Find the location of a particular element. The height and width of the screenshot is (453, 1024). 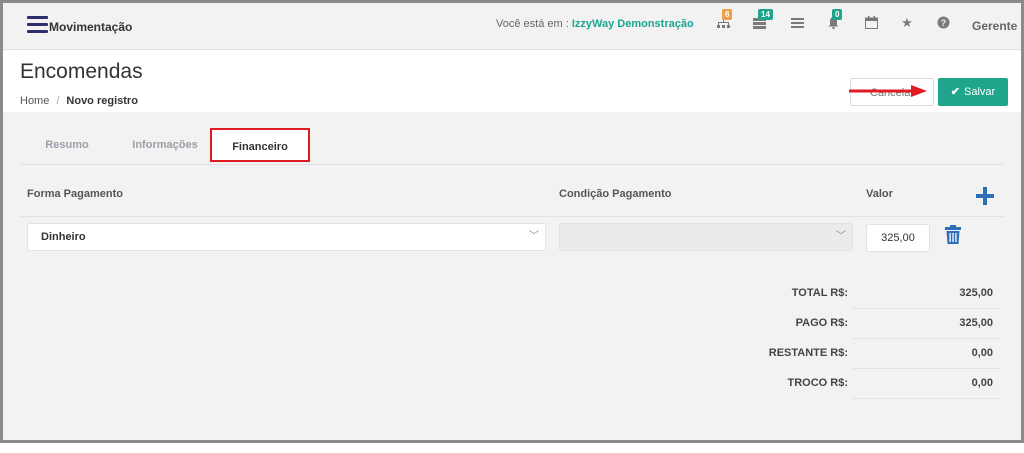

pago-label: PAGO R$: is located at coordinates (821, 323).